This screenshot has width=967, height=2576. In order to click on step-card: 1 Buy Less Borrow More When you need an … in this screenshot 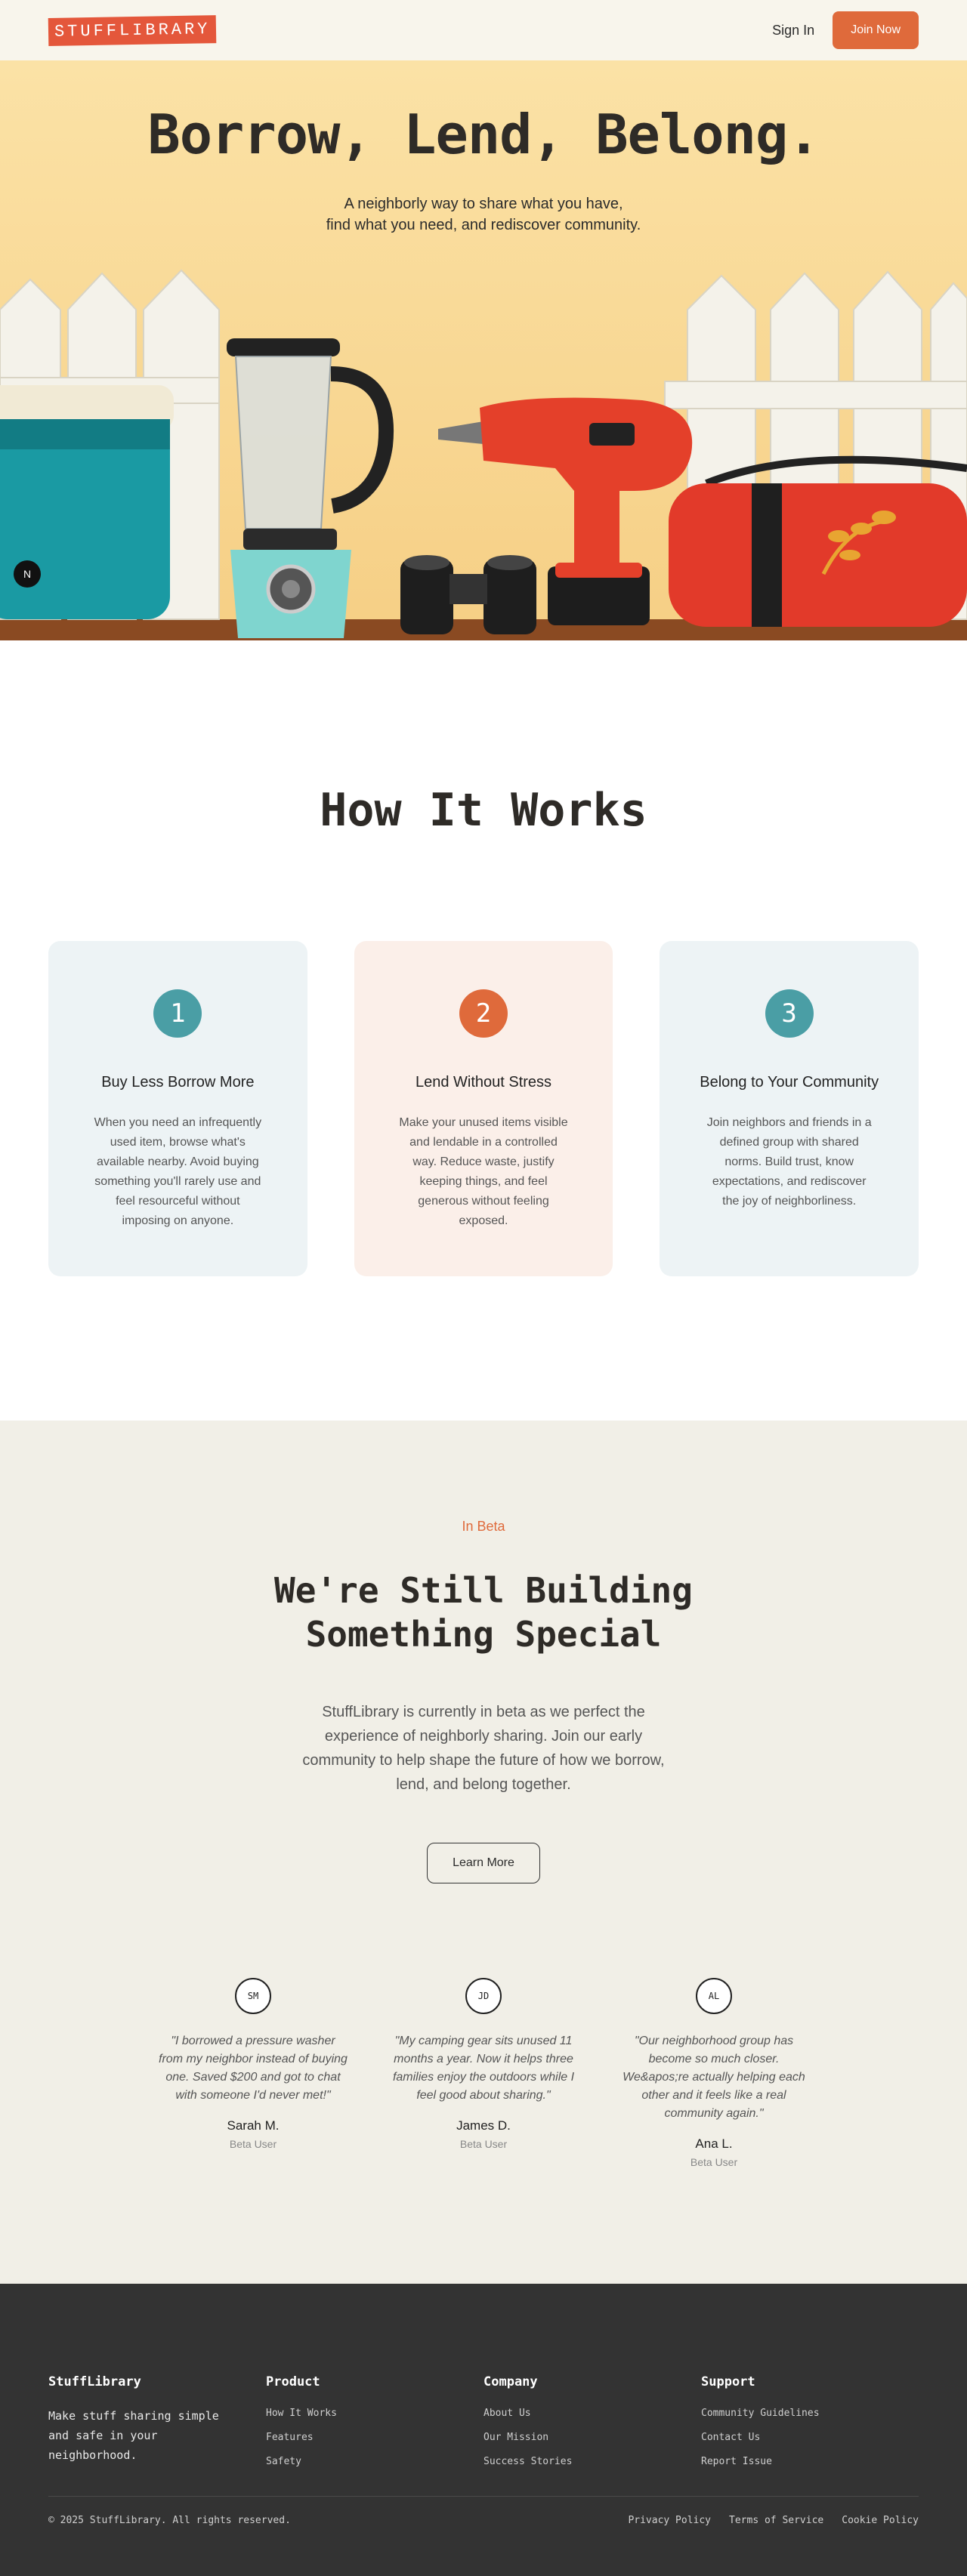, I will do `click(177, 1108)`.